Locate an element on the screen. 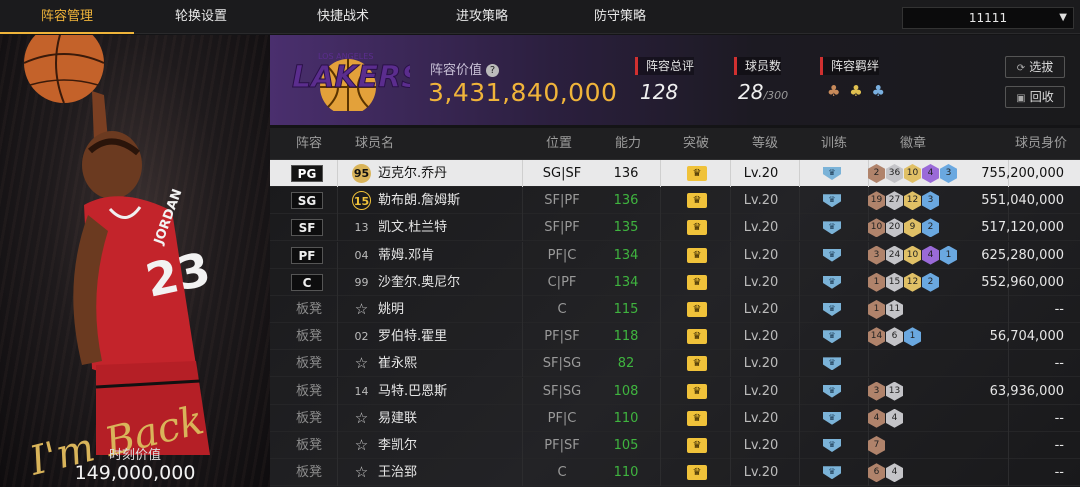 The height and width of the screenshot is (487, 1080). player-count-max: /300 is located at coordinates (776, 95).